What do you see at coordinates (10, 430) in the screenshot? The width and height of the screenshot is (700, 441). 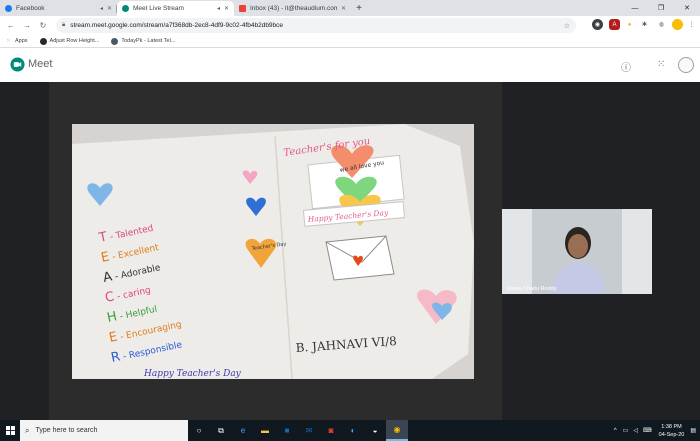 I see `windows-start-icon` at bounding box center [10, 430].